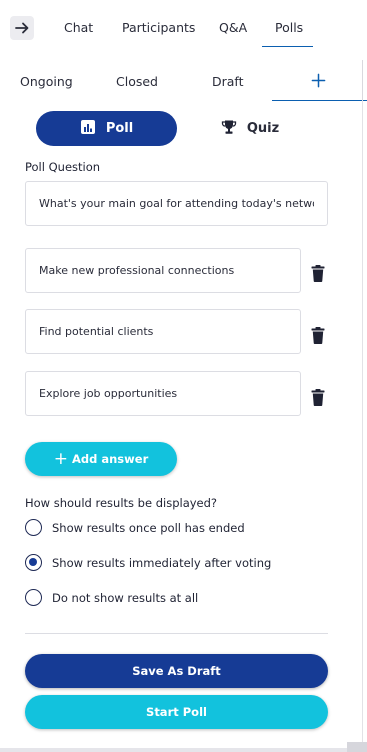 This screenshot has height=752, width=367. What do you see at coordinates (176, 712) in the screenshot?
I see `start-poll-button: Start Poll` at bounding box center [176, 712].